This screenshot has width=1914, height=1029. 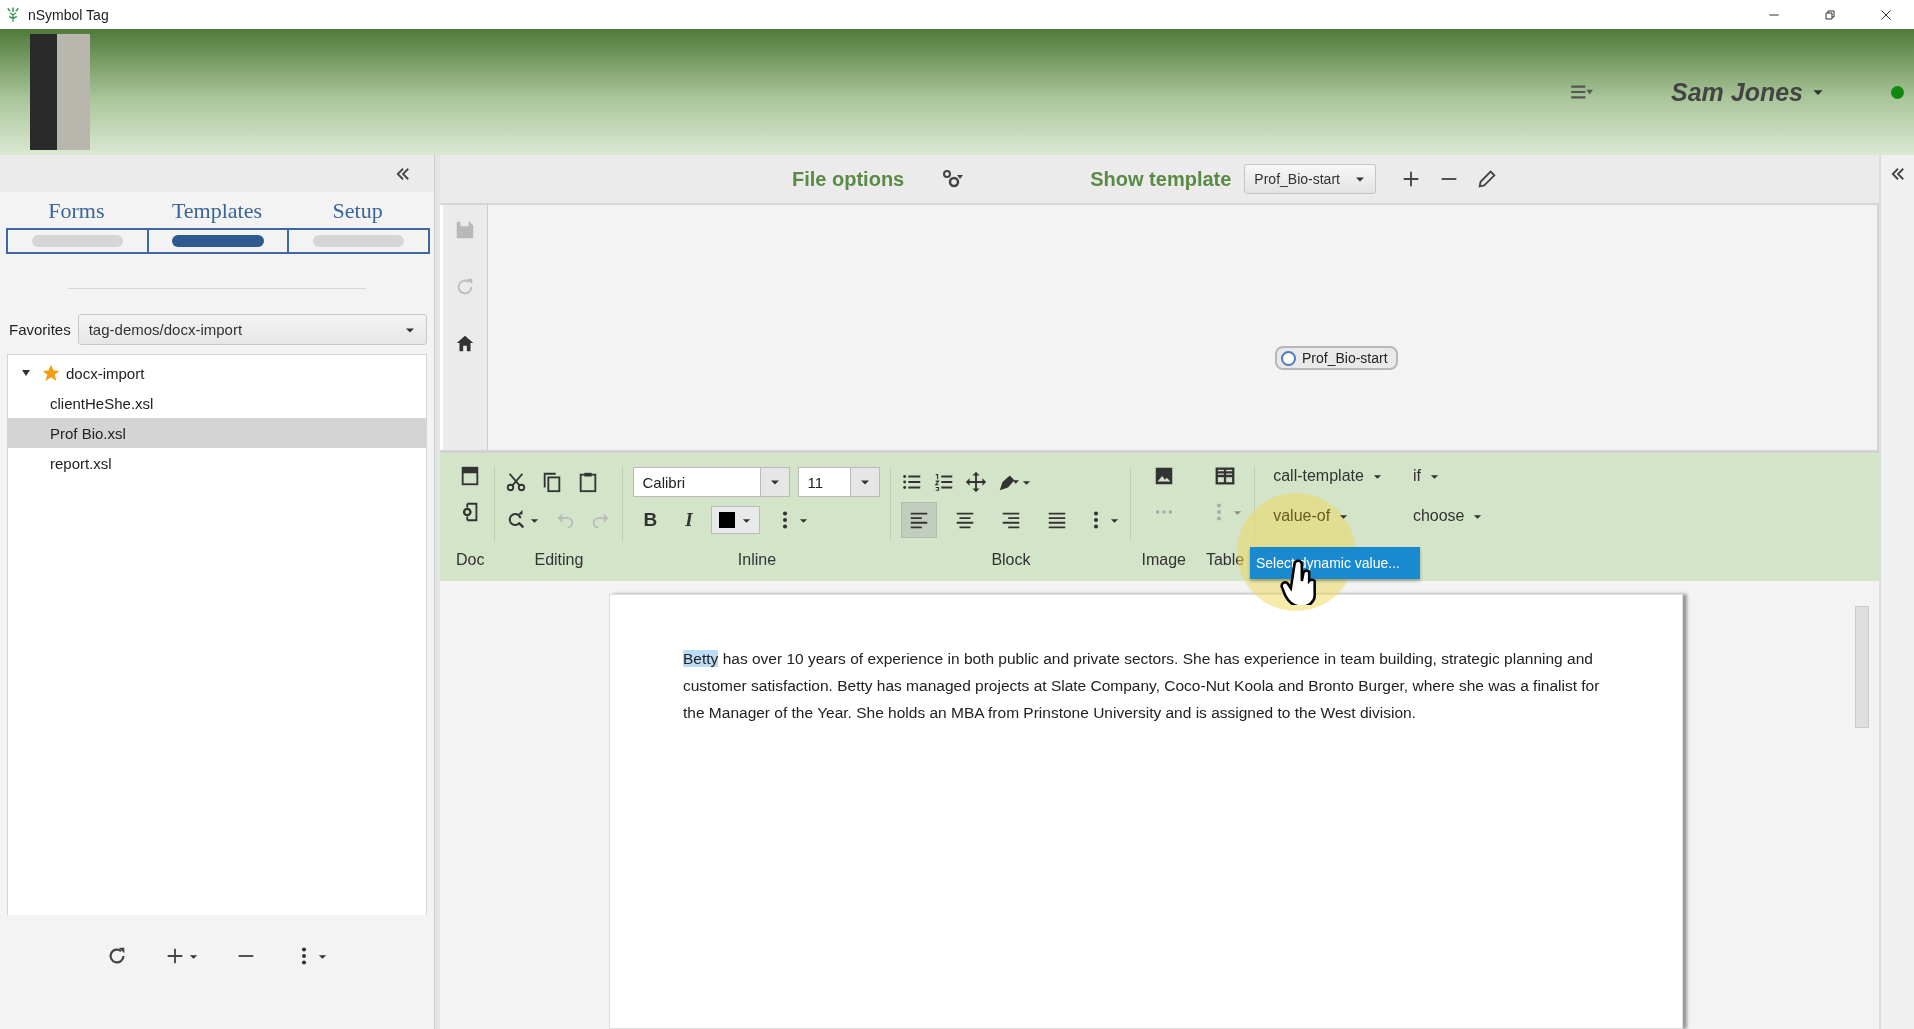 What do you see at coordinates (1161, 179) in the screenshot?
I see `show-template-label: Show template` at bounding box center [1161, 179].